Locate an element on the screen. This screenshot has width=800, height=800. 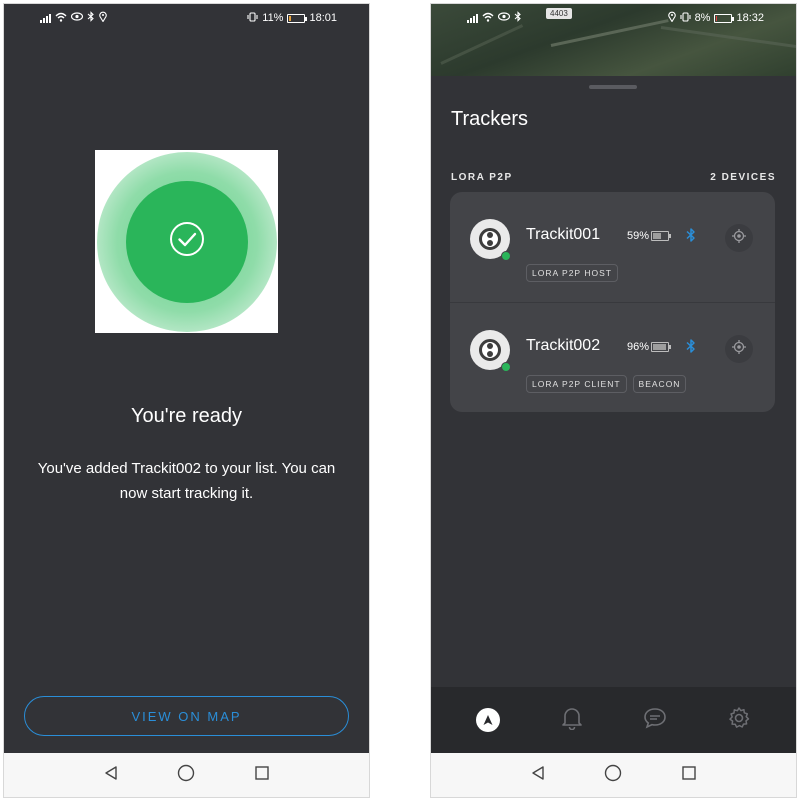
battery-percent: 8% is located at coordinates (702, 18).